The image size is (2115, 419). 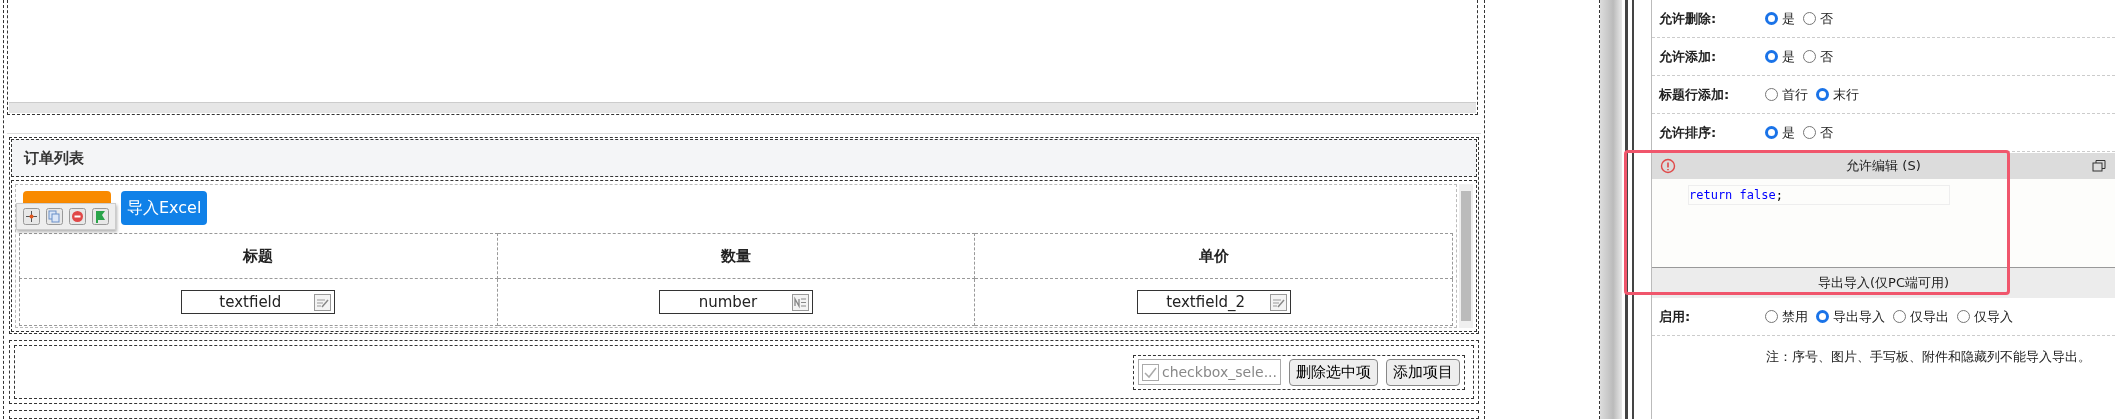 I want to click on section-title: 订单列表, so click(x=54, y=158).